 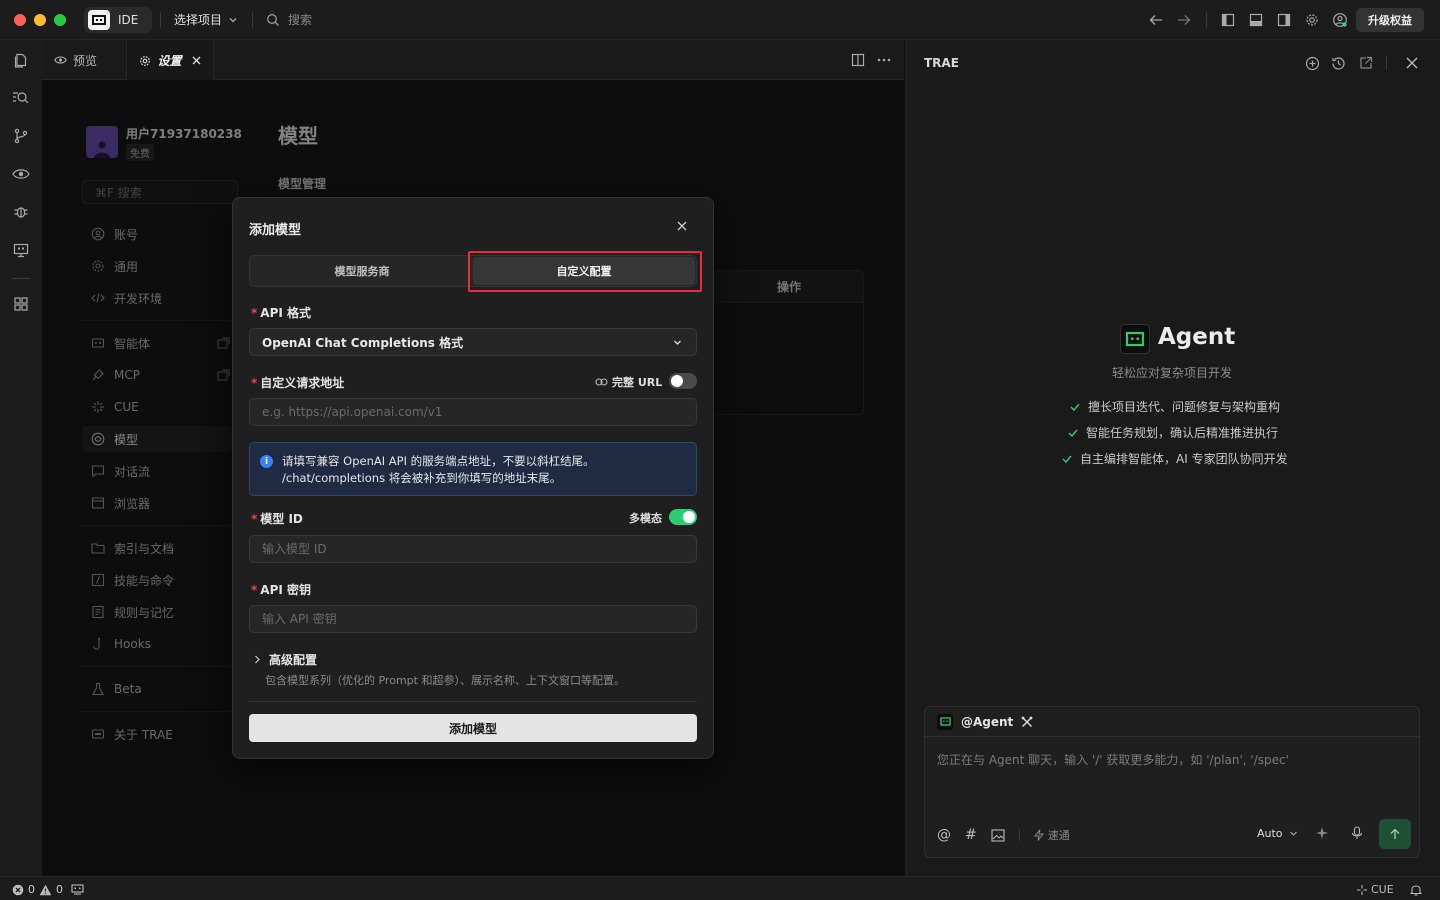 What do you see at coordinates (473, 619) in the screenshot?
I see `api-key-input` at bounding box center [473, 619].